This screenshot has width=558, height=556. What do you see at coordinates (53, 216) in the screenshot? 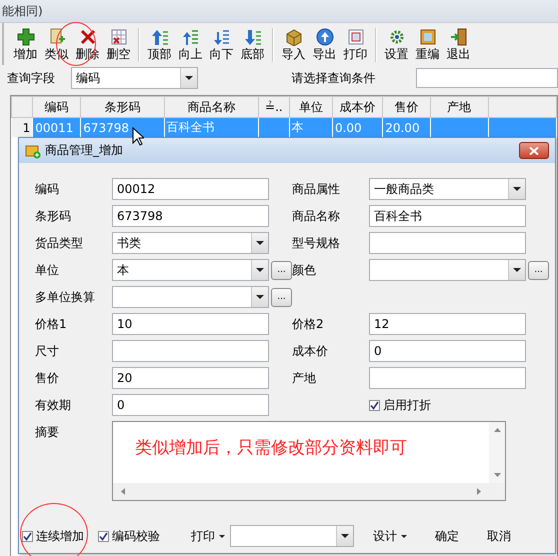
I see `field-label: 条形码` at bounding box center [53, 216].